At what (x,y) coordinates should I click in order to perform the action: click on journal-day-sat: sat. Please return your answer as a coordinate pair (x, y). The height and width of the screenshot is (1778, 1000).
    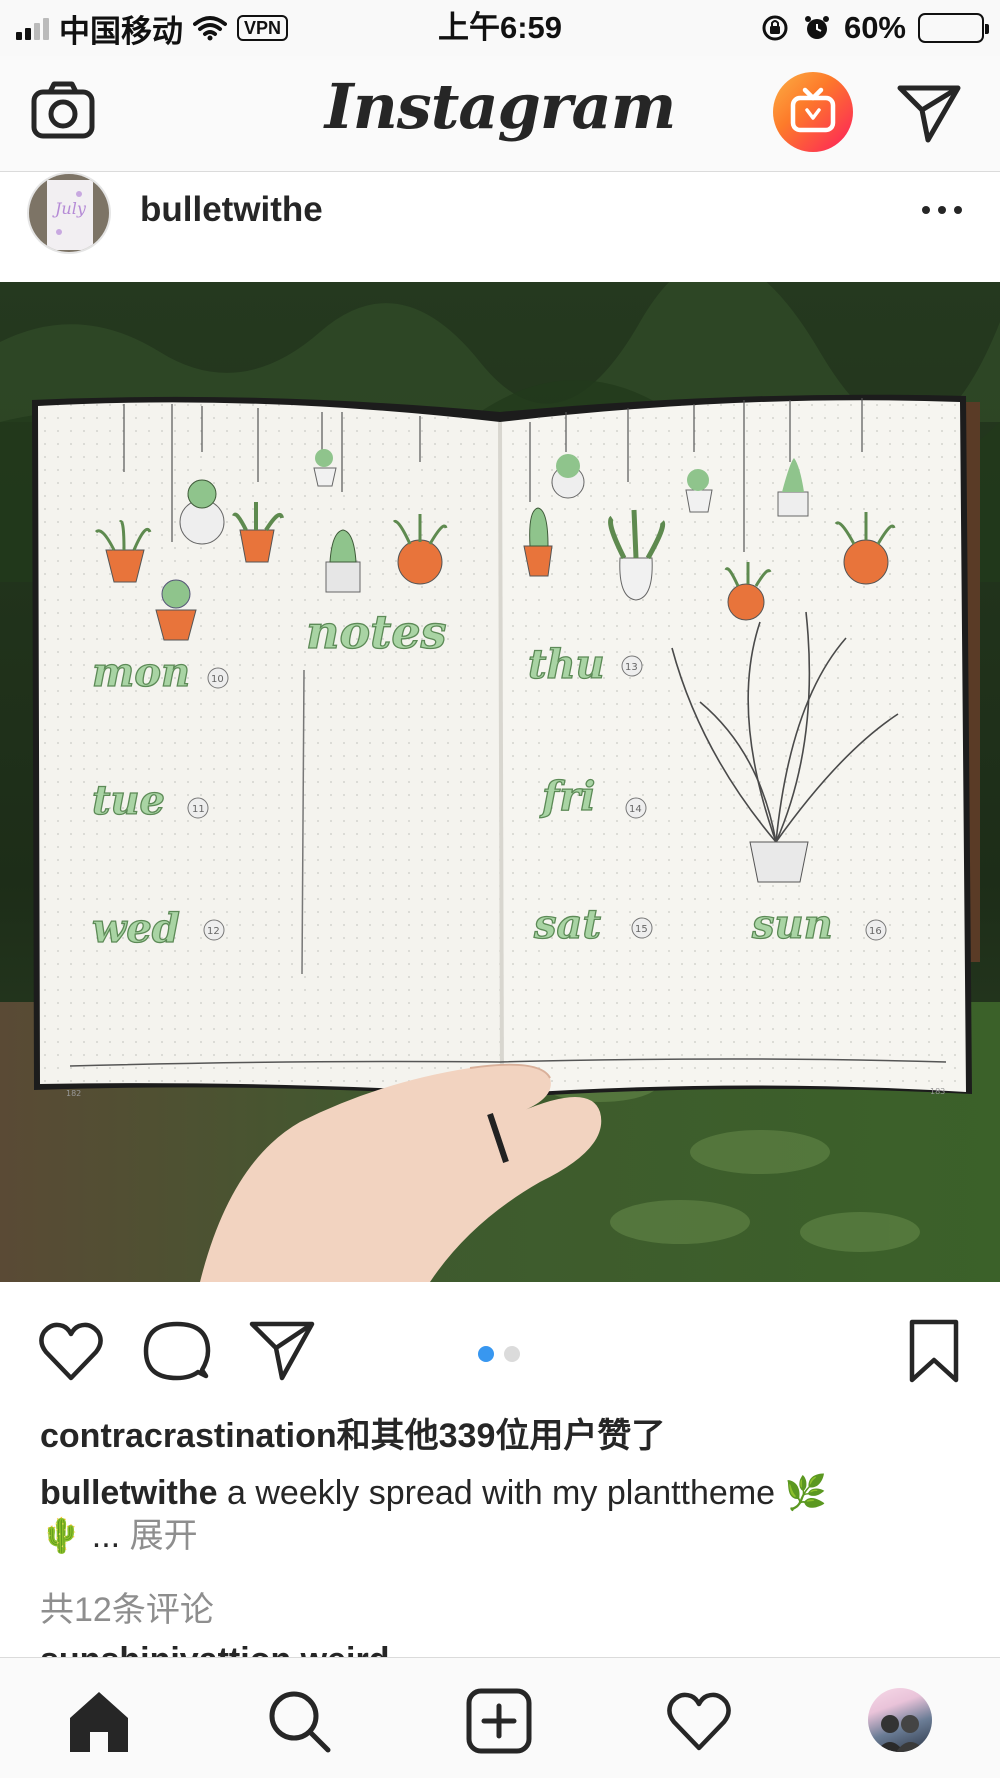
    Looking at the image, I should click on (567, 924).